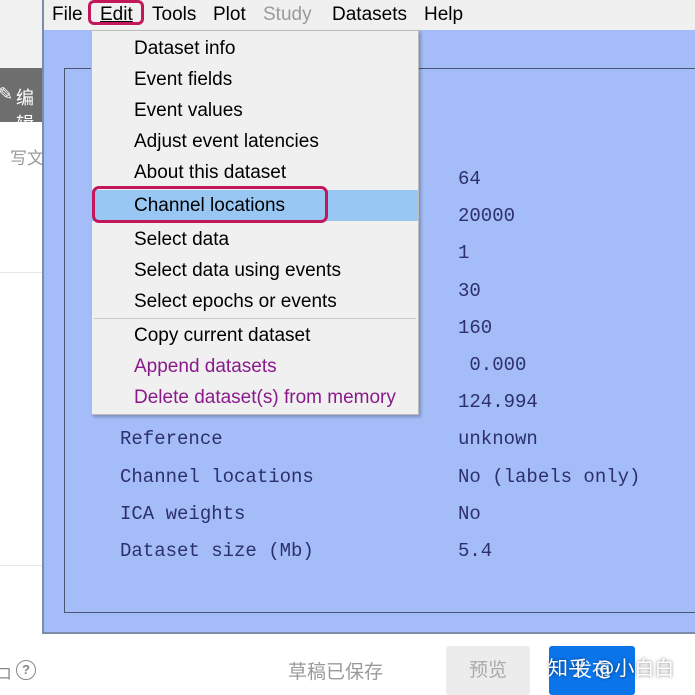 The image size is (695, 695). Describe the element at coordinates (7, 94) in the screenshot. I see `pen-icon: ✎` at that location.